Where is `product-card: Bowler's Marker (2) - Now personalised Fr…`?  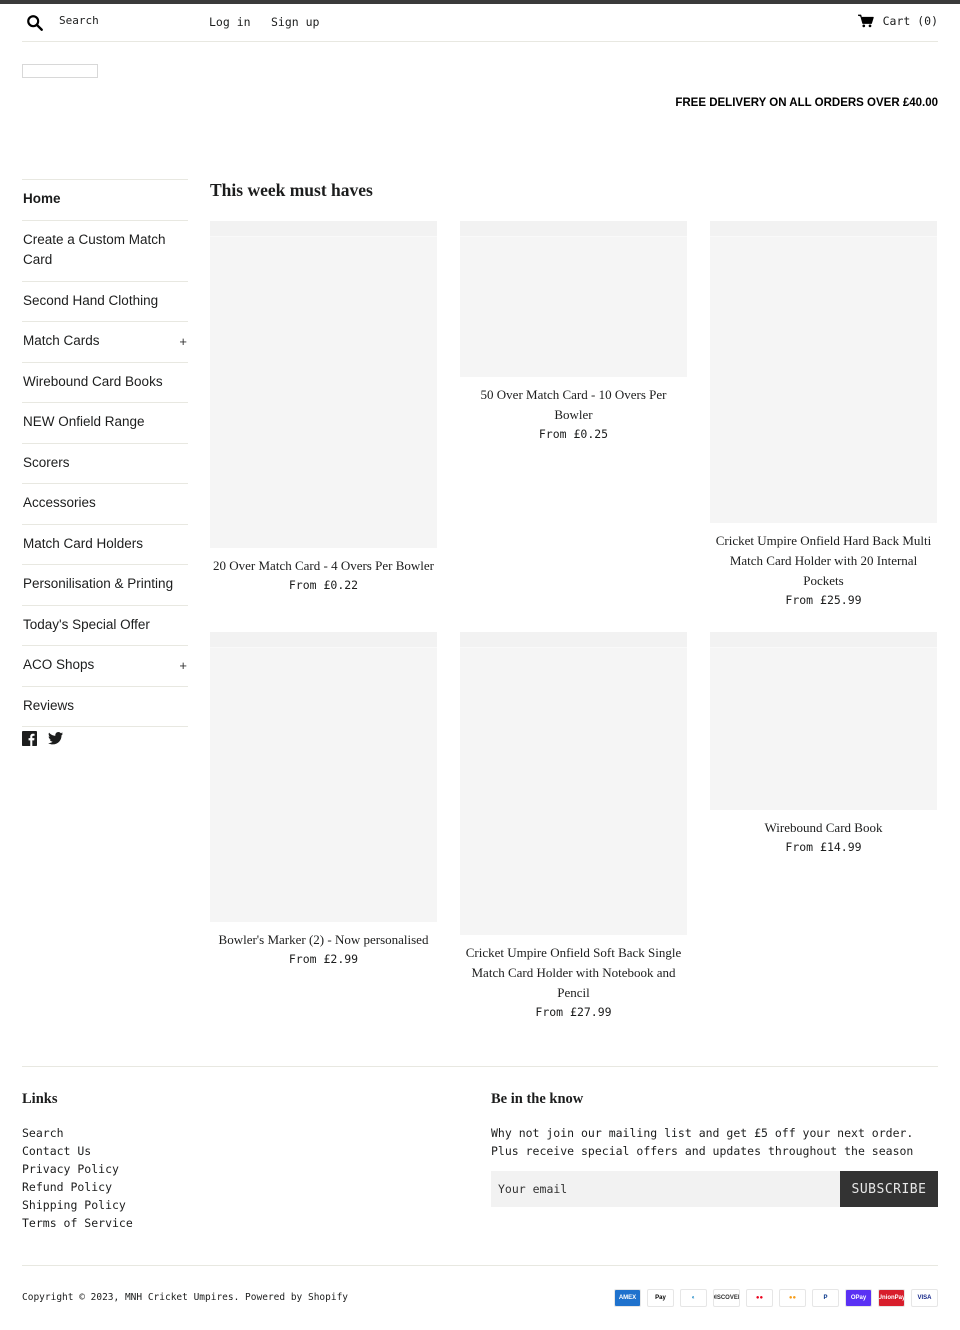 product-card: Bowler's Marker (2) - Now personalised Fr… is located at coordinates (323, 800).